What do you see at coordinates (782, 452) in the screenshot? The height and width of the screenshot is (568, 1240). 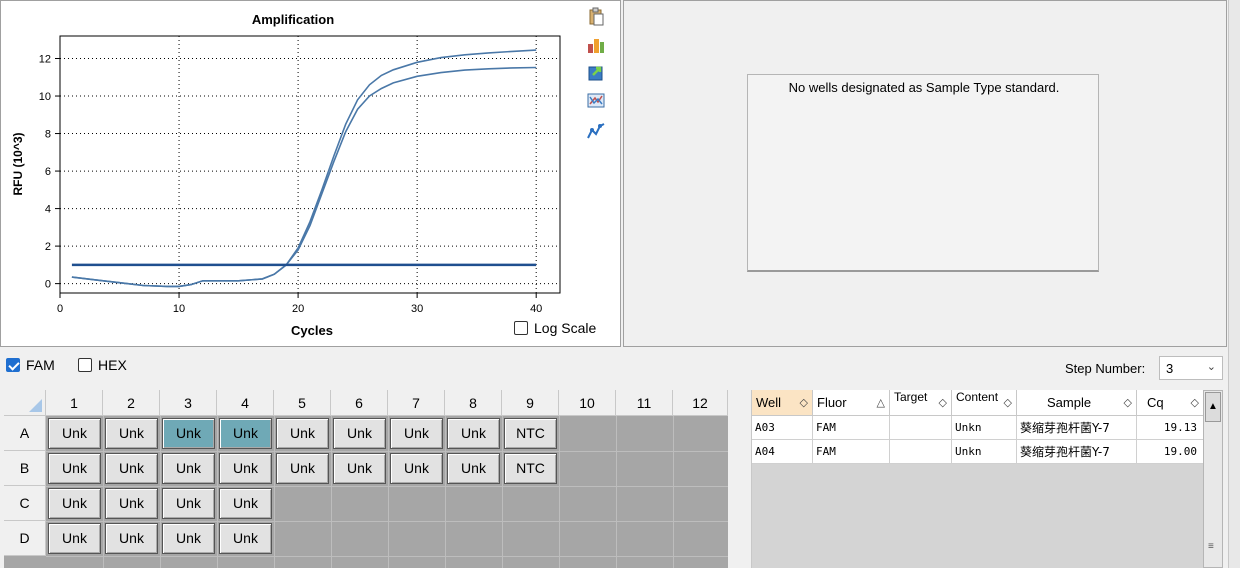 I see `table-cell-well: A04` at bounding box center [782, 452].